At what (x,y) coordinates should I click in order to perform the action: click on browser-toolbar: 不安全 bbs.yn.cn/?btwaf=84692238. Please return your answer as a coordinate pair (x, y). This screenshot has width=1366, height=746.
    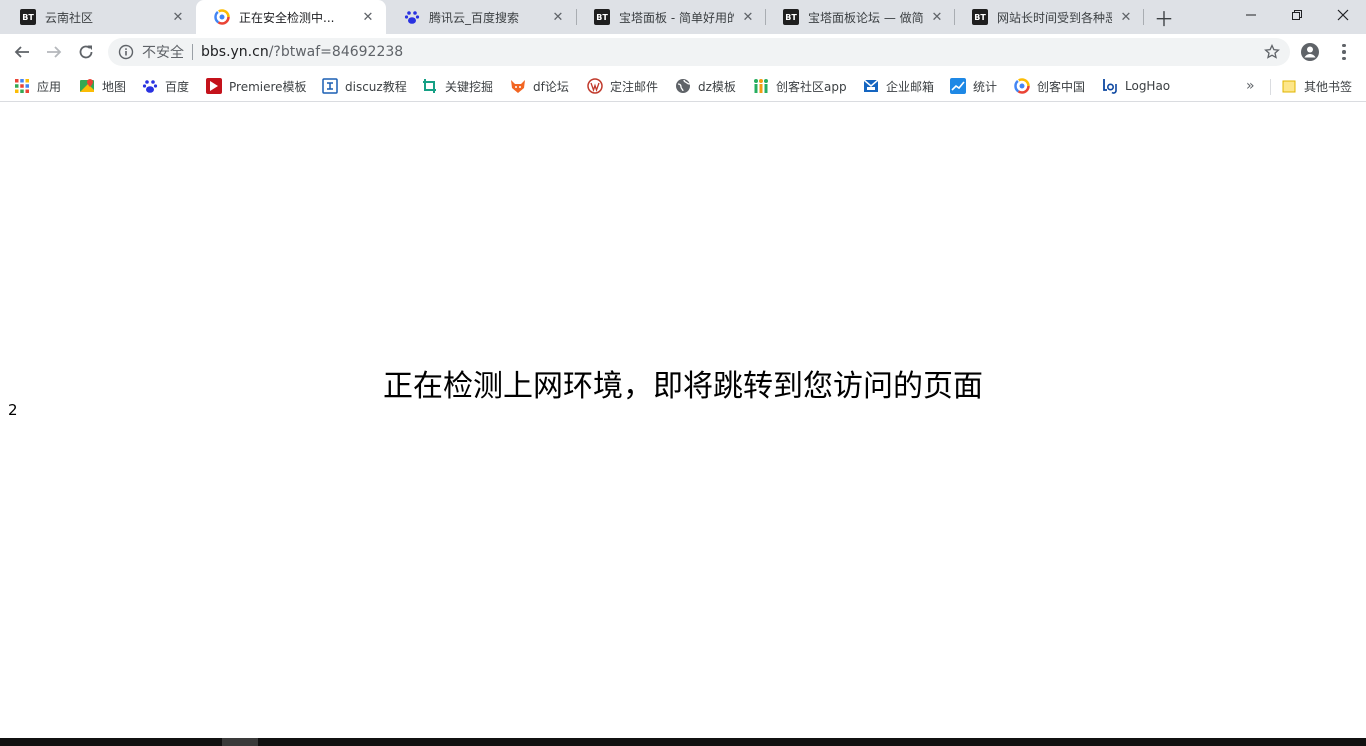
    Looking at the image, I should click on (683, 52).